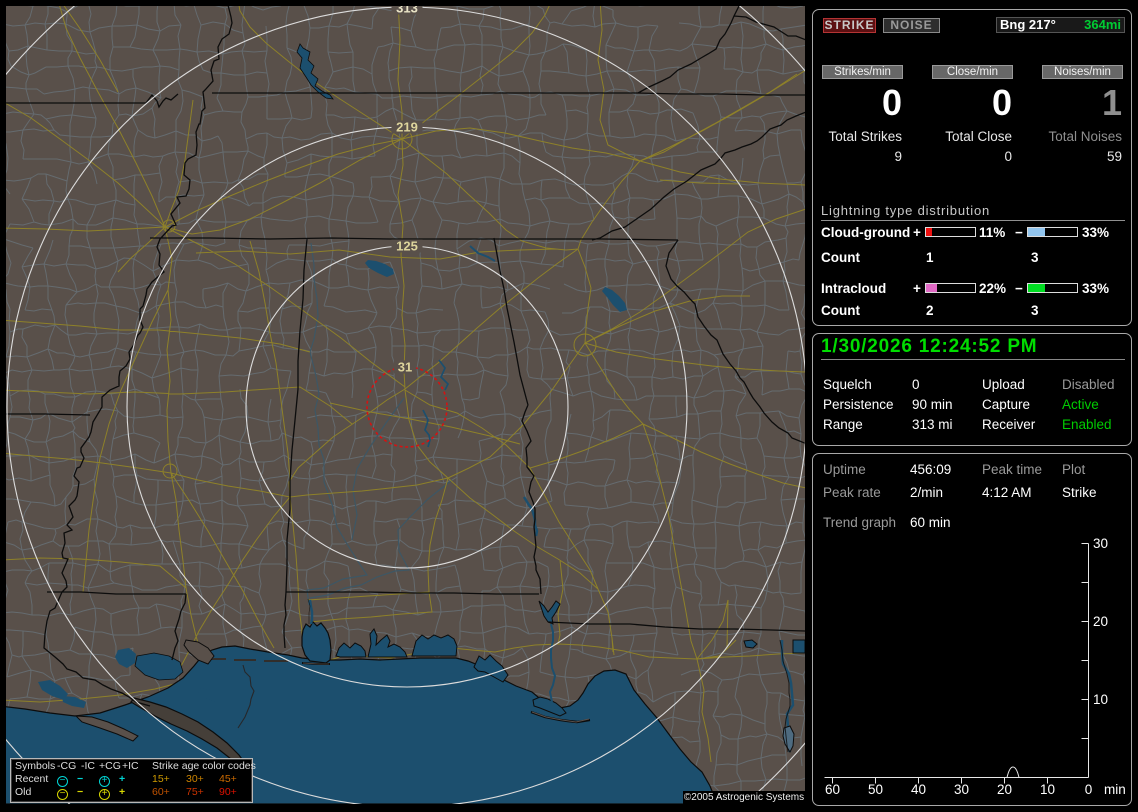 The width and height of the screenshot is (1138, 812). I want to click on svg-text: 219, so click(407, 127).